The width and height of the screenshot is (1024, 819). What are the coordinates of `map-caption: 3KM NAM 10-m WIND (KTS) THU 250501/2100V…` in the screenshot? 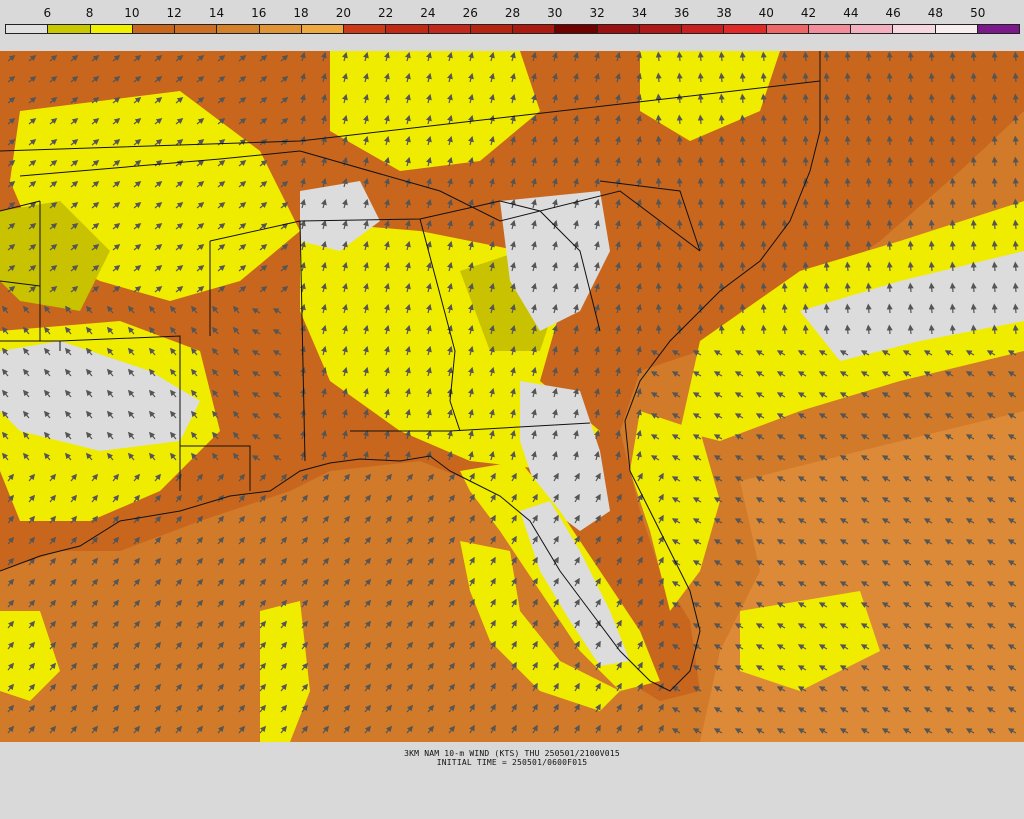 It's located at (512, 758).